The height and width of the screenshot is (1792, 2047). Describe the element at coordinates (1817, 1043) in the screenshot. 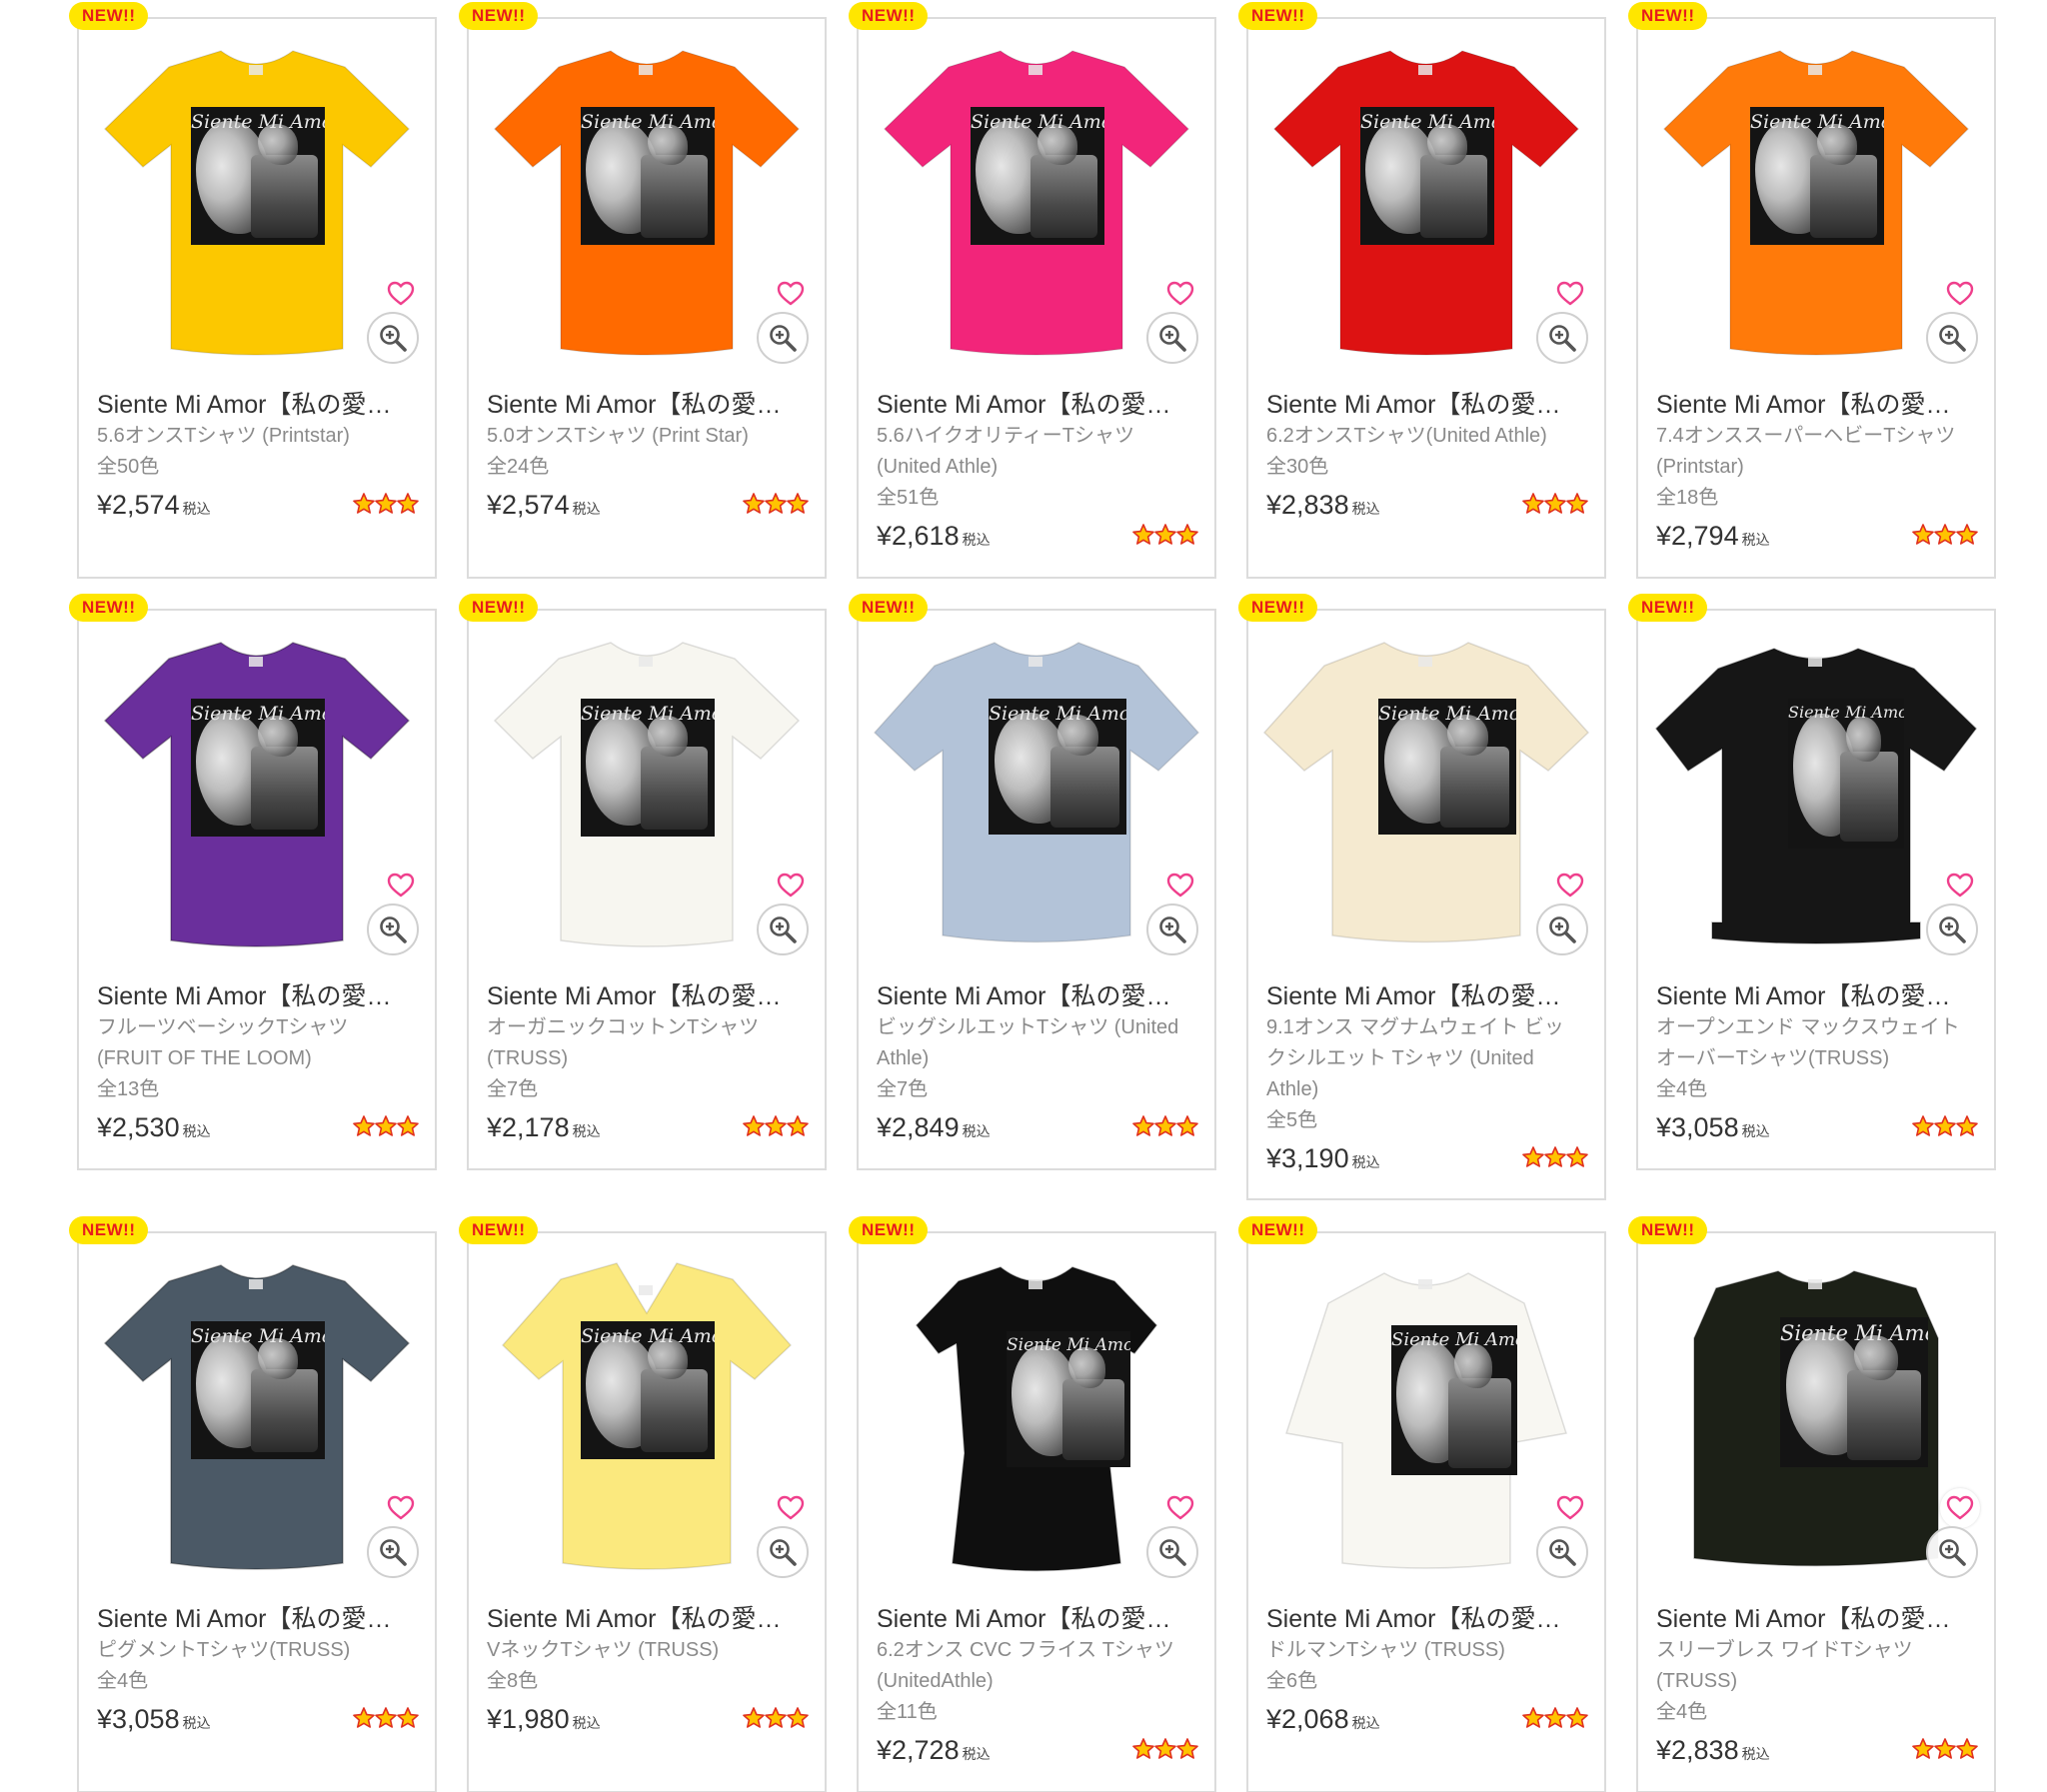

I see `product-subtitle: オープンエンド マックスウェイト オーバーTシャツ(TRUSS)` at that location.